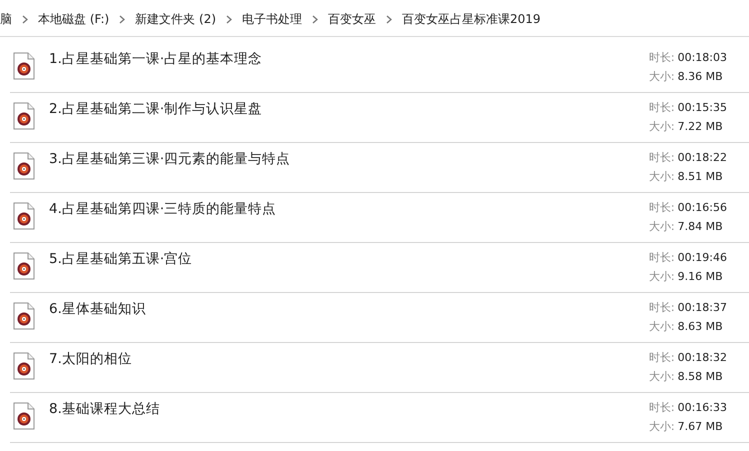 This screenshot has height=451, width=749. What do you see at coordinates (74, 19) in the screenshot?
I see `breadcrumb-item: 本地磁盘 (F:)` at bounding box center [74, 19].